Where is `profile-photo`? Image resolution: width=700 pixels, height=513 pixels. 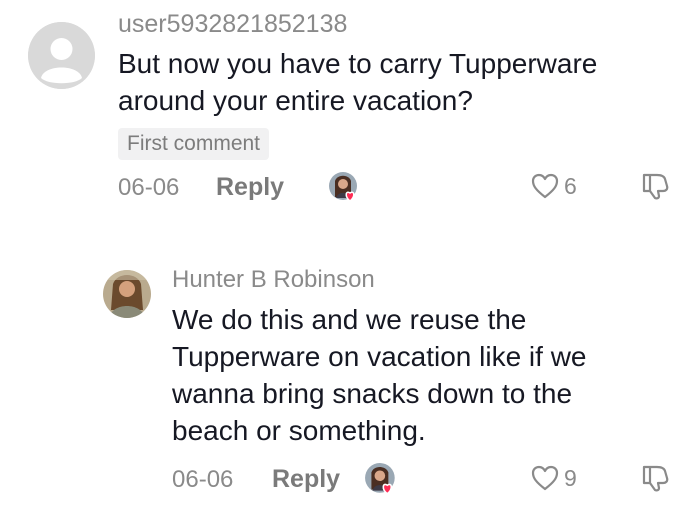 profile-photo is located at coordinates (127, 294).